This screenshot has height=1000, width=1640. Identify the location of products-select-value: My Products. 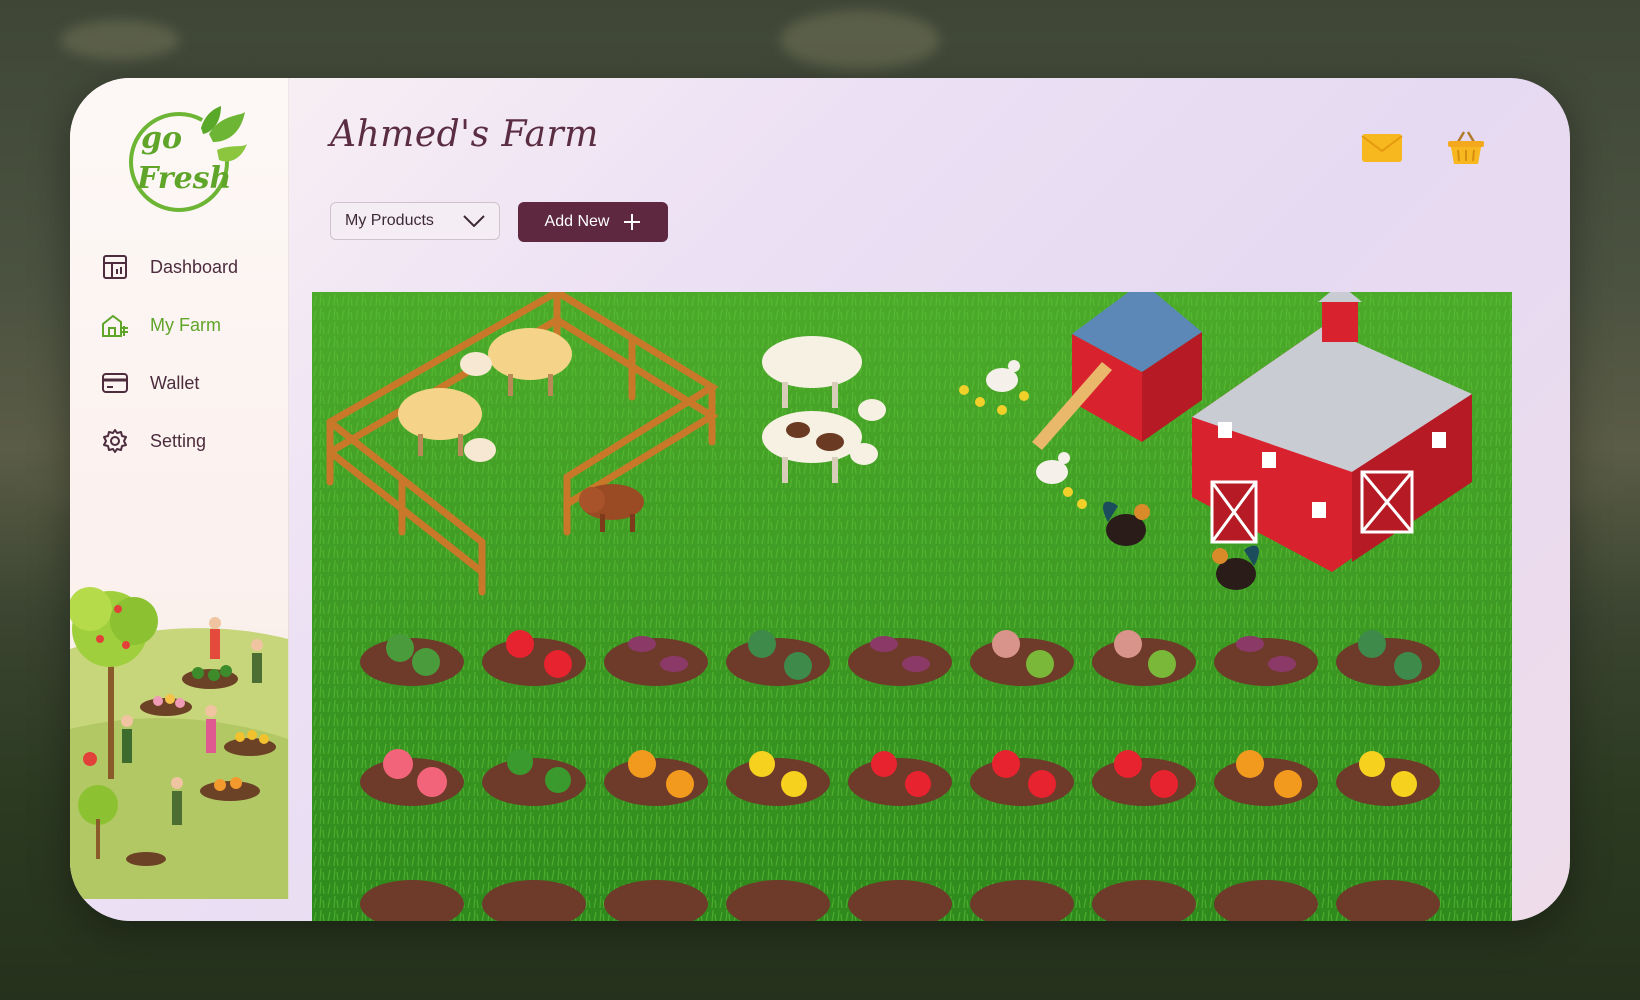
(389, 220).